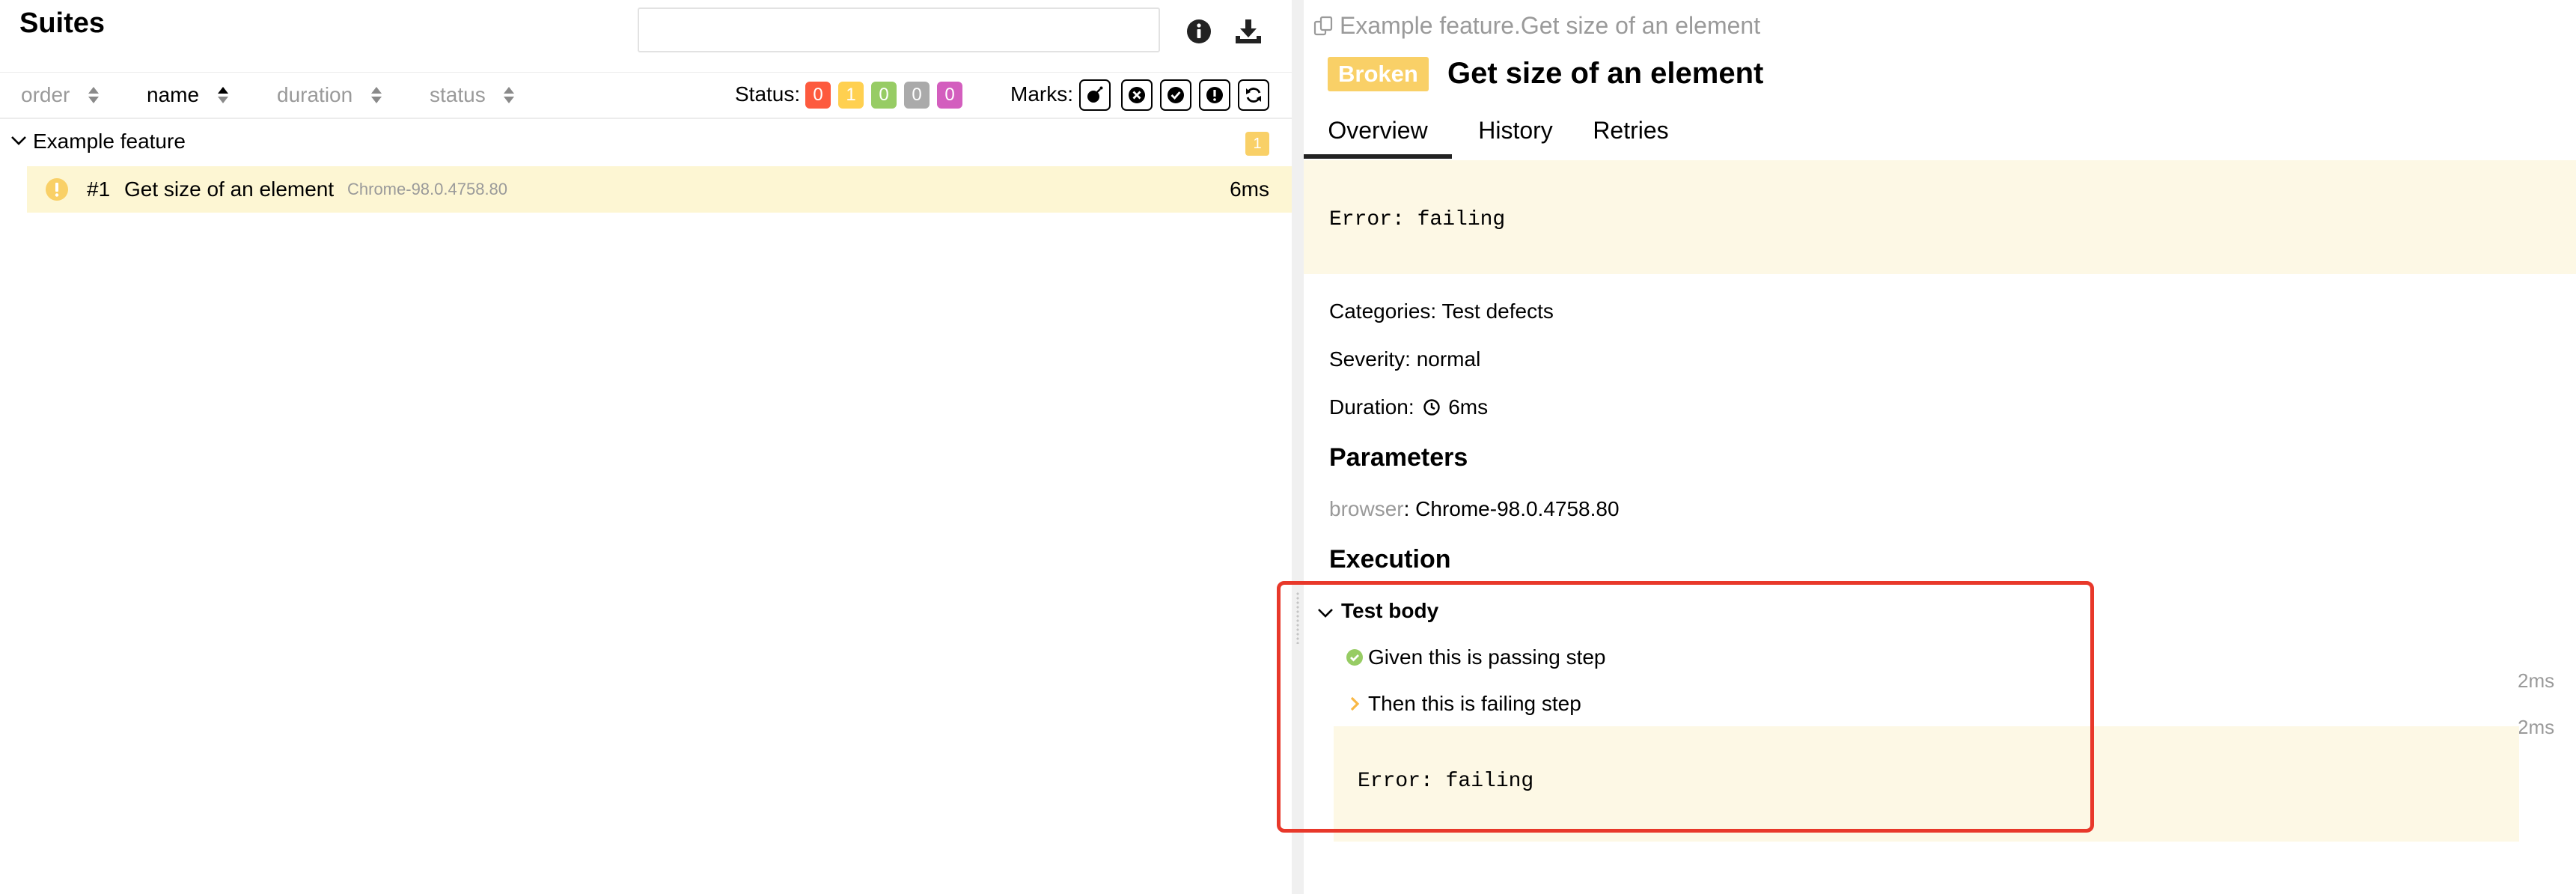 The height and width of the screenshot is (894, 2576). I want to click on tab-history: History, so click(1515, 134).